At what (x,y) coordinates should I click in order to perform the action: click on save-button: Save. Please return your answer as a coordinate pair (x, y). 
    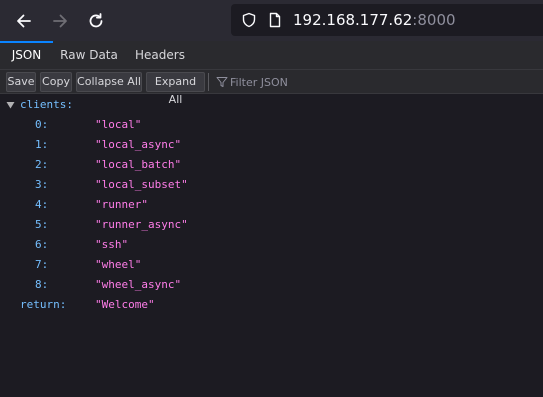
    Looking at the image, I should click on (21, 82).